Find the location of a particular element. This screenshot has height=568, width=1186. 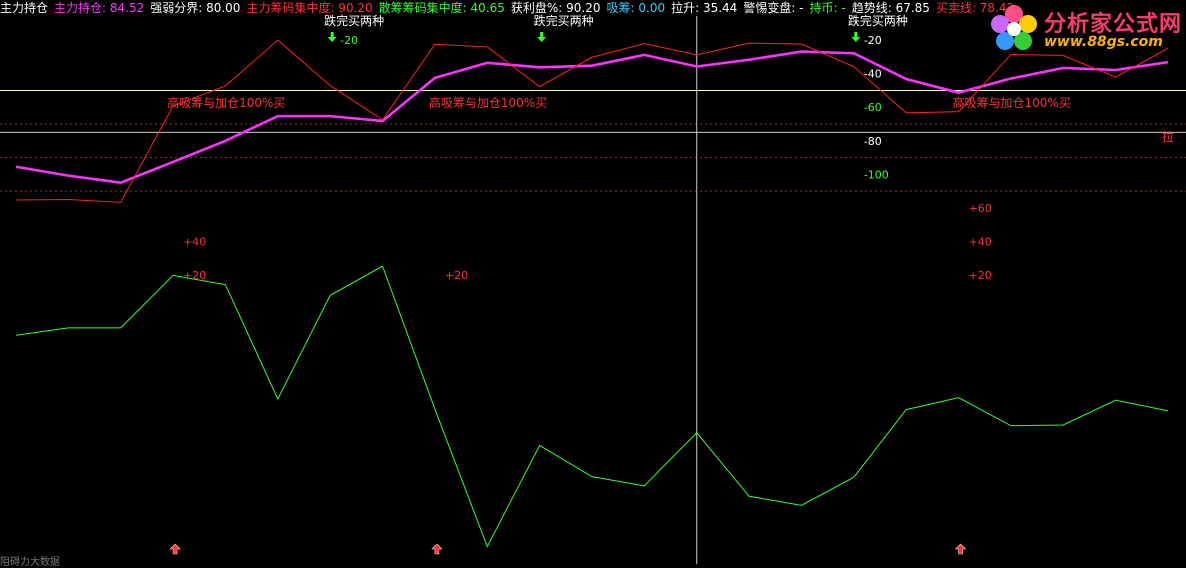

header-item: 散筹筹码集中度: 40.65 is located at coordinates (441, 8).